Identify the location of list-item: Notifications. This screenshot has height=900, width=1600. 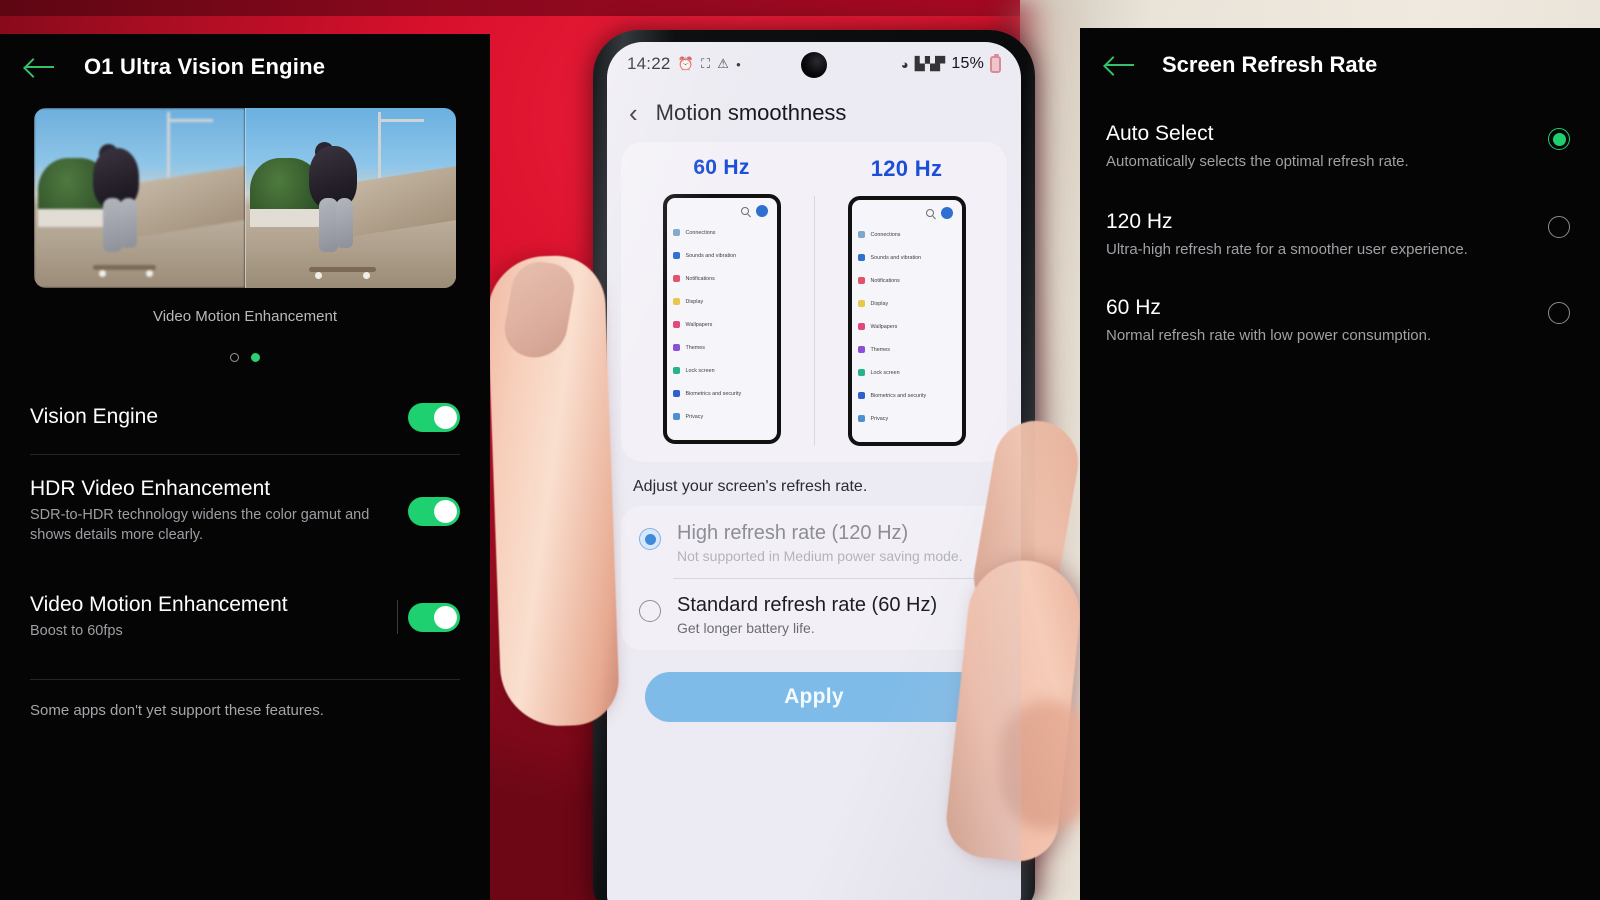
(721, 278).